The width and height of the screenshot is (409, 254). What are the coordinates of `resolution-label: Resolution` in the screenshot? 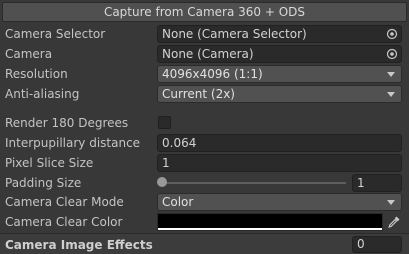 It's located at (36, 74).